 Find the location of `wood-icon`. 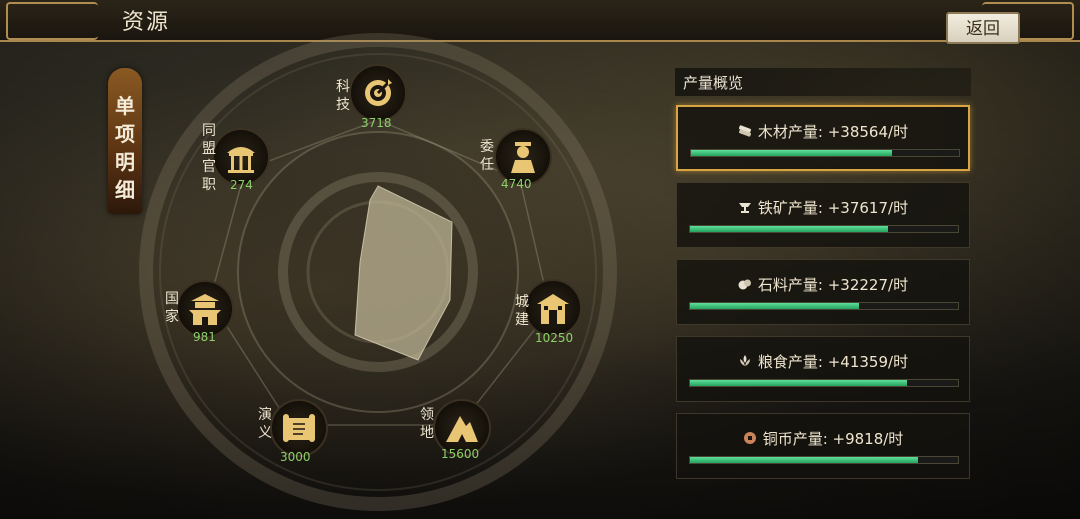

wood-icon is located at coordinates (745, 133).